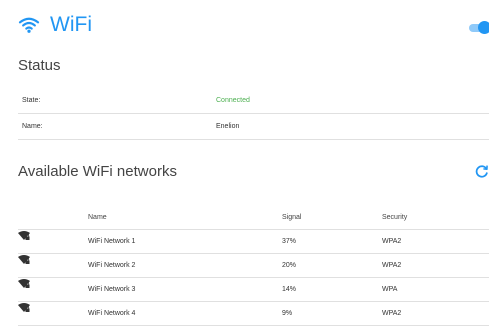 The height and width of the screenshot is (335, 489). Describe the element at coordinates (253, 127) in the screenshot. I see `status-row-name: Name: Enelion` at that location.